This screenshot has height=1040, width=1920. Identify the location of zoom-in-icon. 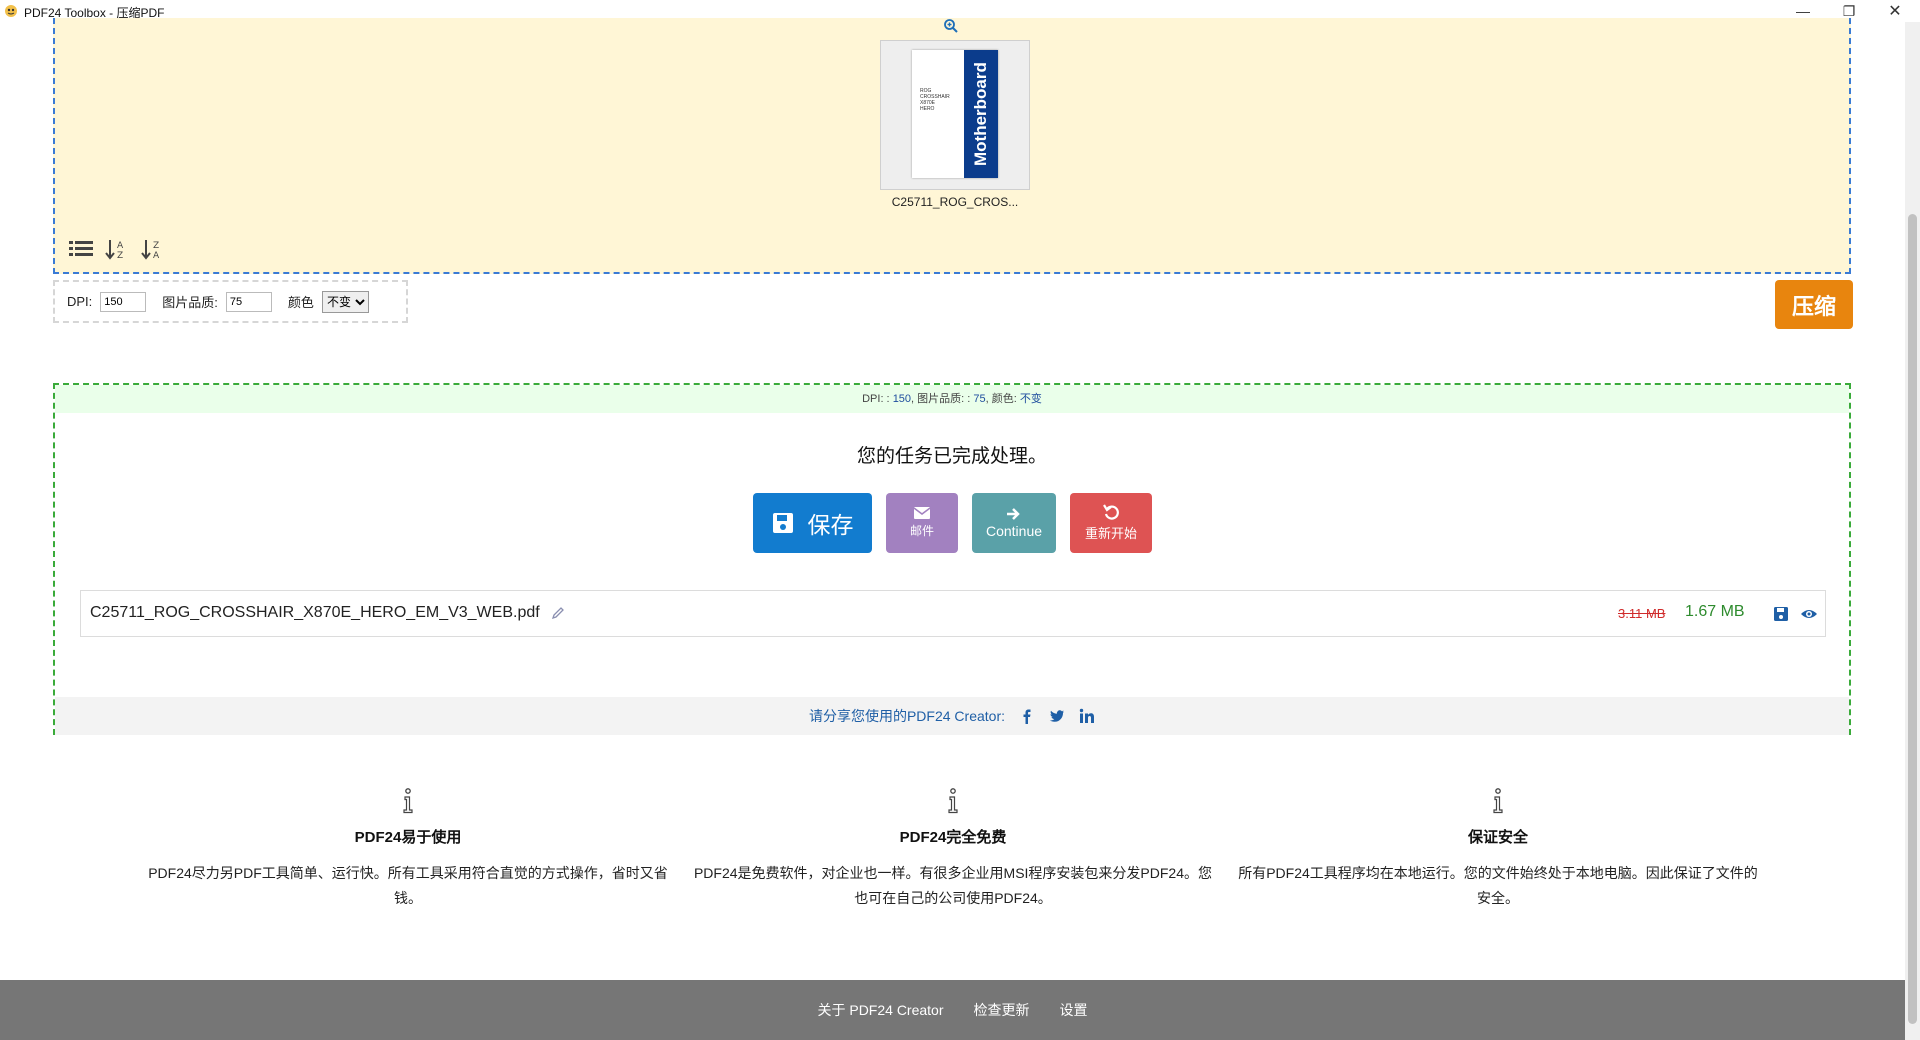
(951, 26).